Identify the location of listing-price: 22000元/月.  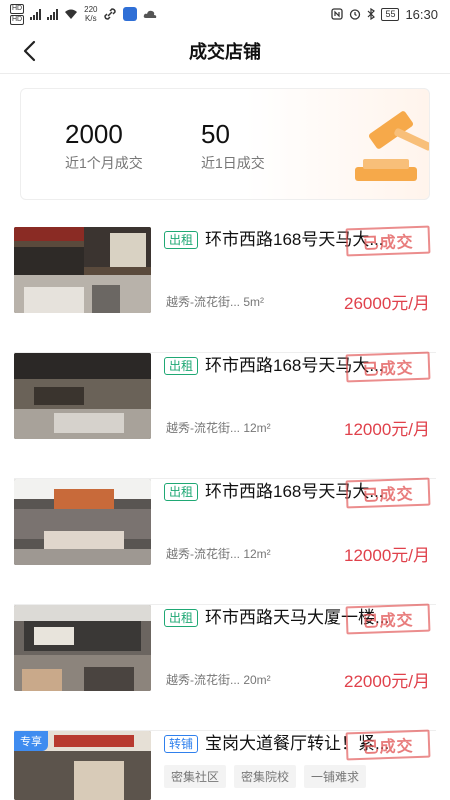
(387, 681).